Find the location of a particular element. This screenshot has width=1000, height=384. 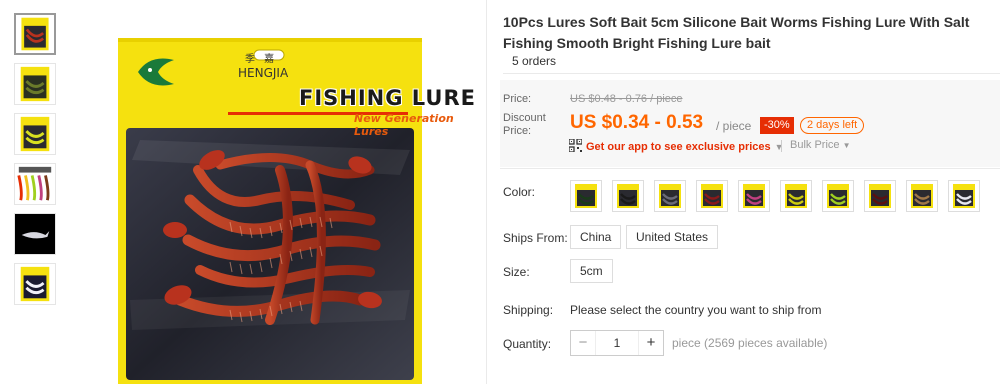

quantity-label: Quantity: is located at coordinates (527, 344).